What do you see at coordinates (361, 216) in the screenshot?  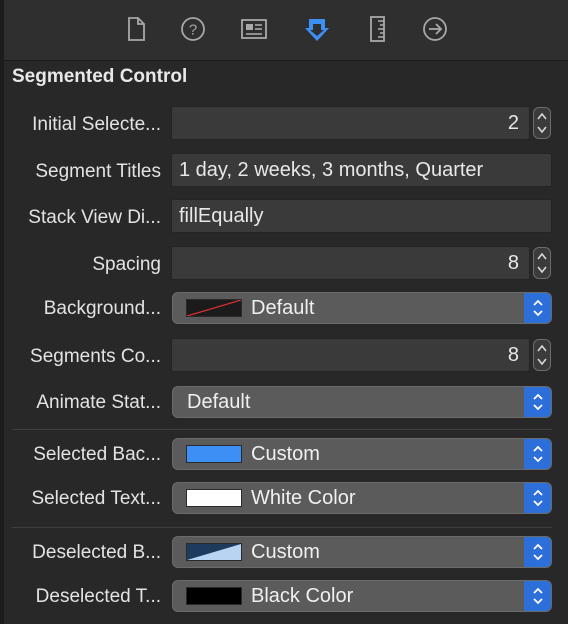 I see `stack-view-distribution-field: fillEqually` at bounding box center [361, 216].